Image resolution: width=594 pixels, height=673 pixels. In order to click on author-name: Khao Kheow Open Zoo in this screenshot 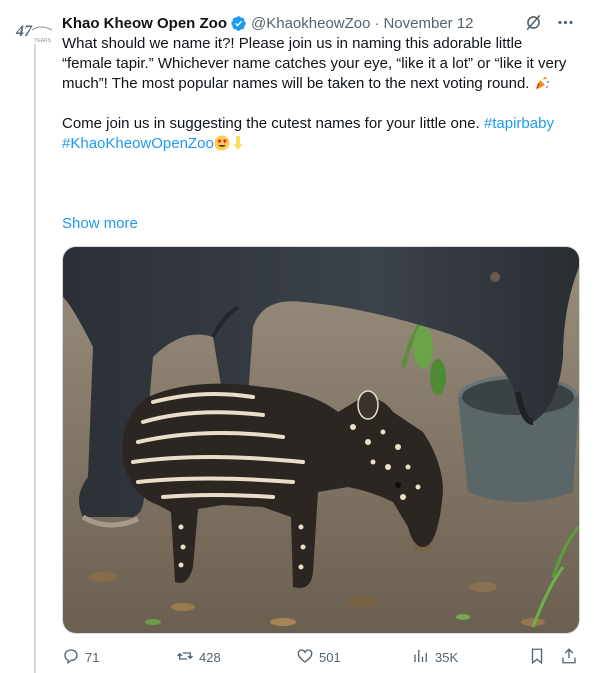, I will do `click(144, 23)`.